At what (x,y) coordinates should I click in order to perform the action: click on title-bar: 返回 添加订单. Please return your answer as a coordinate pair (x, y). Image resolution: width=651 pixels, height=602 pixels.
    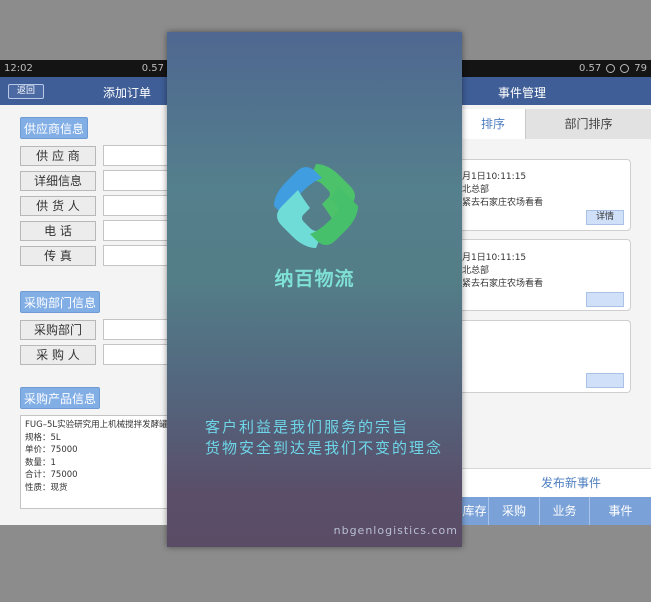
    Looking at the image, I should click on (84, 91).